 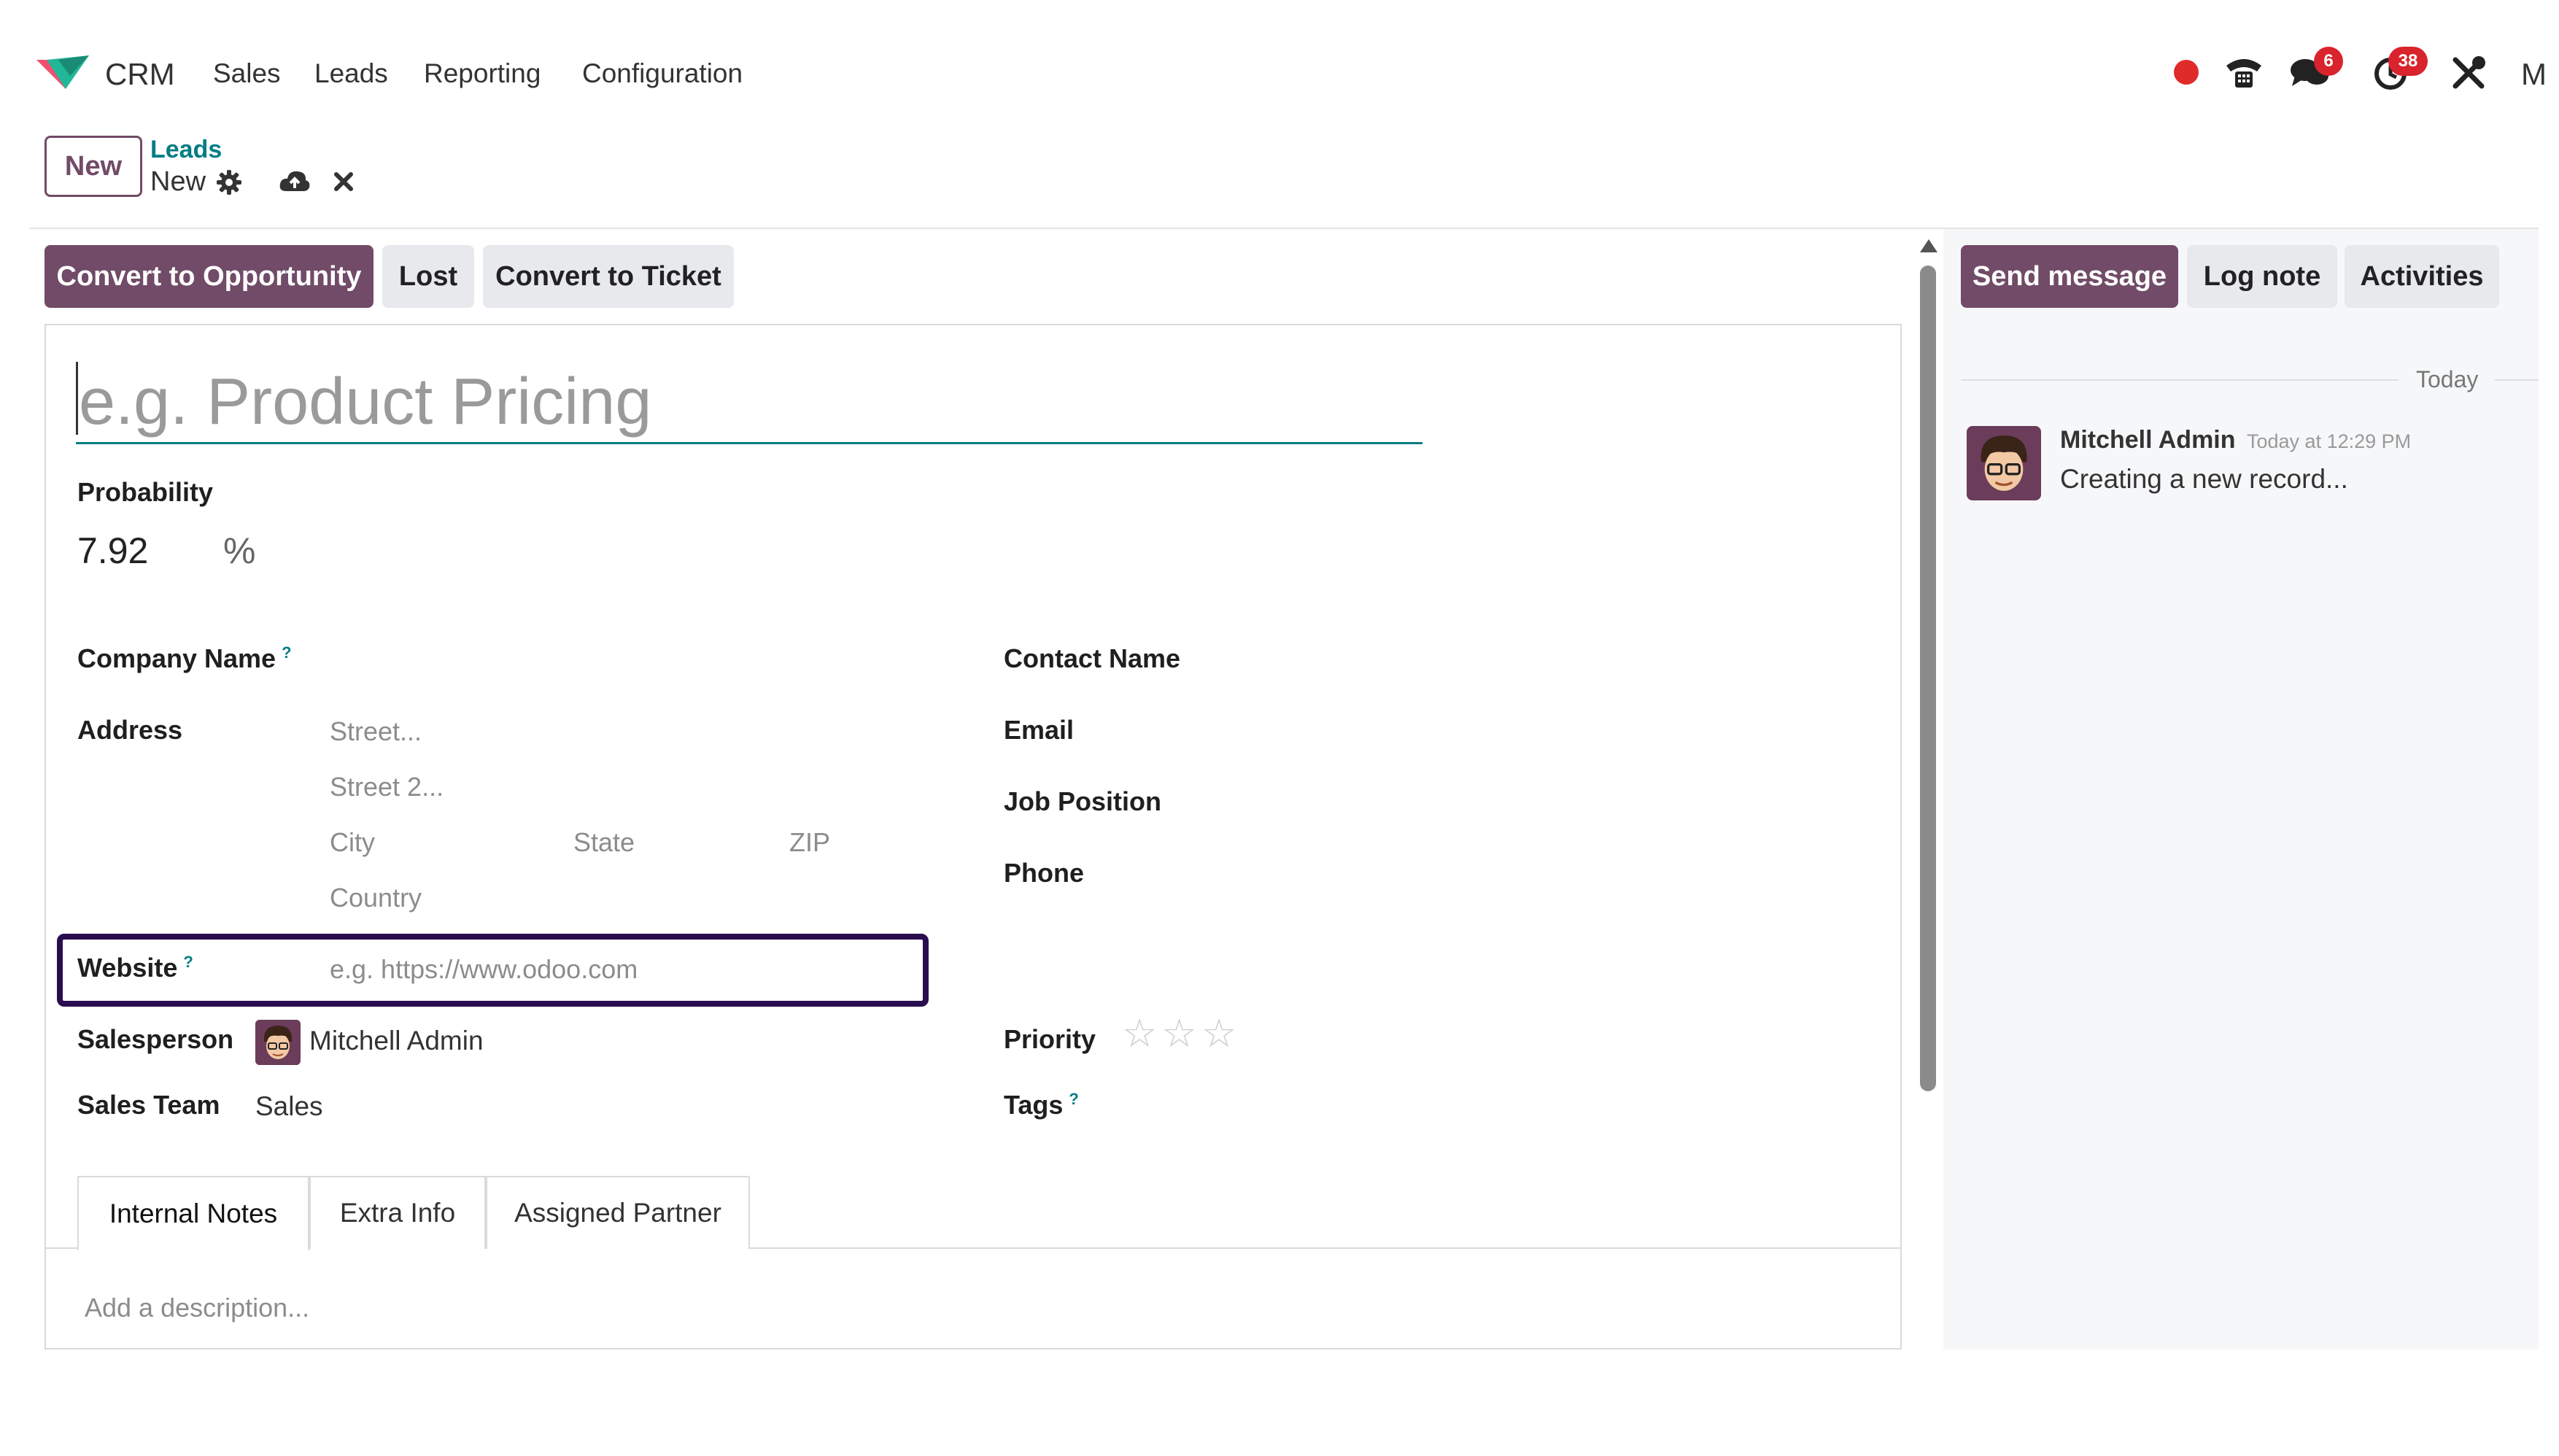 What do you see at coordinates (749, 400) in the screenshot?
I see `lead-title-input: e.g. Product Pricing` at bounding box center [749, 400].